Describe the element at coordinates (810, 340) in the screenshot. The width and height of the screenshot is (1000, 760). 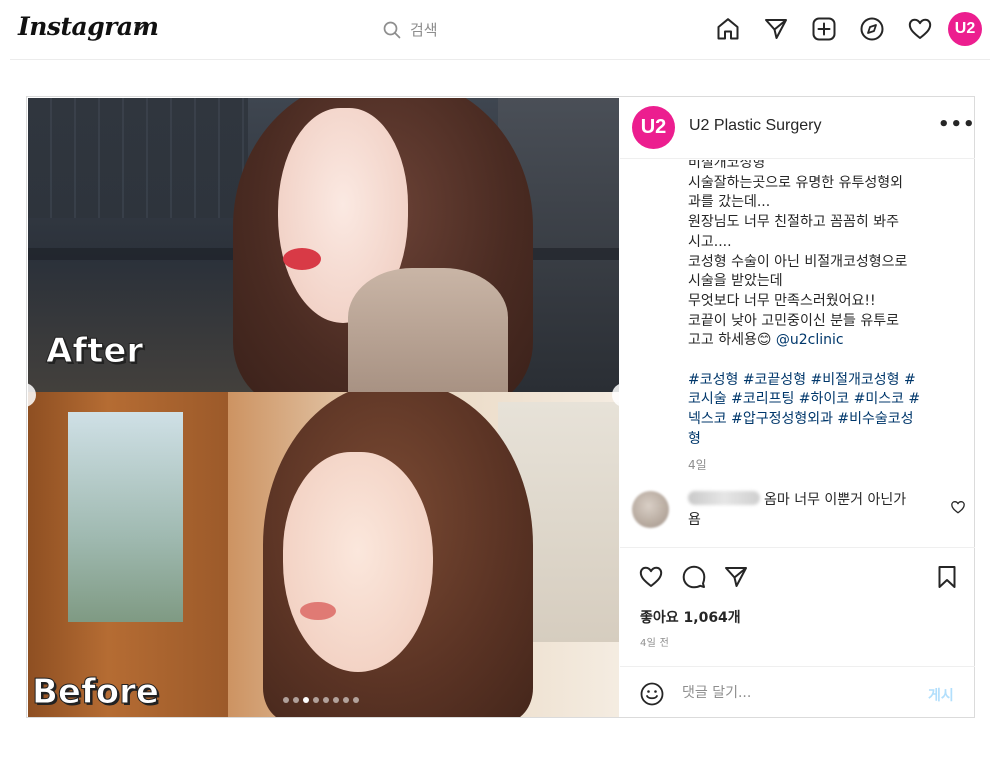
I see `mention-link: @u2clinic` at that location.